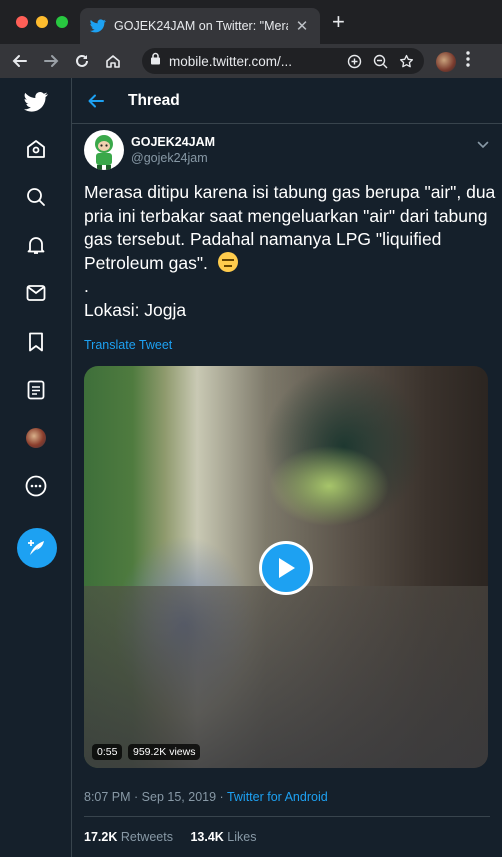  Describe the element at coordinates (51, 61) in the screenshot. I see `forward-arrow-icon` at that location.